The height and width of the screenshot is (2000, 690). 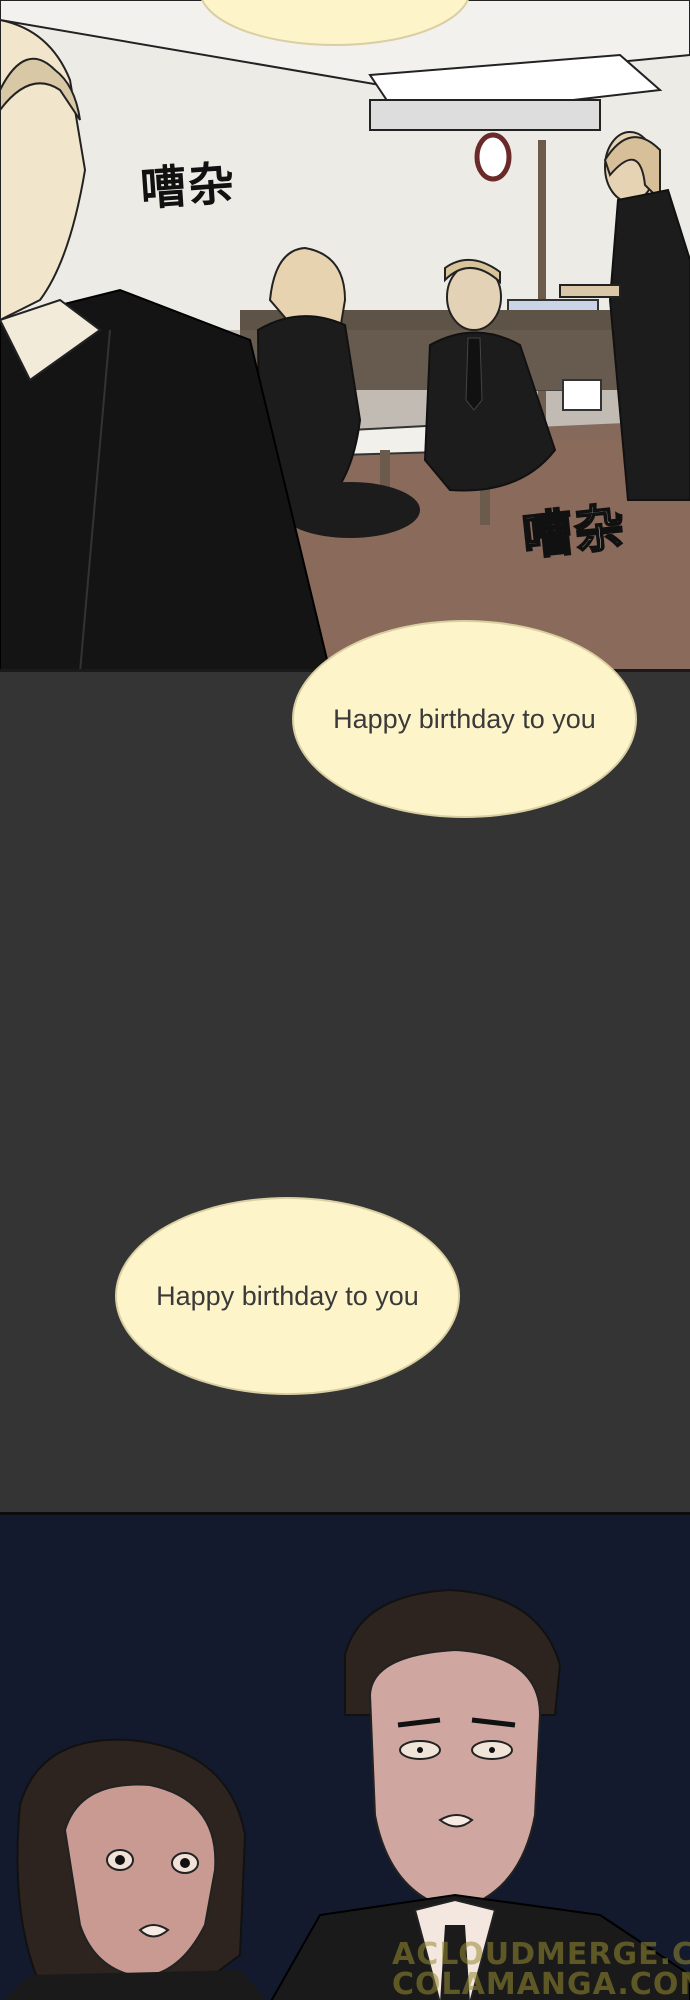 I want to click on serving-tray-icon, so click(x=590, y=291).